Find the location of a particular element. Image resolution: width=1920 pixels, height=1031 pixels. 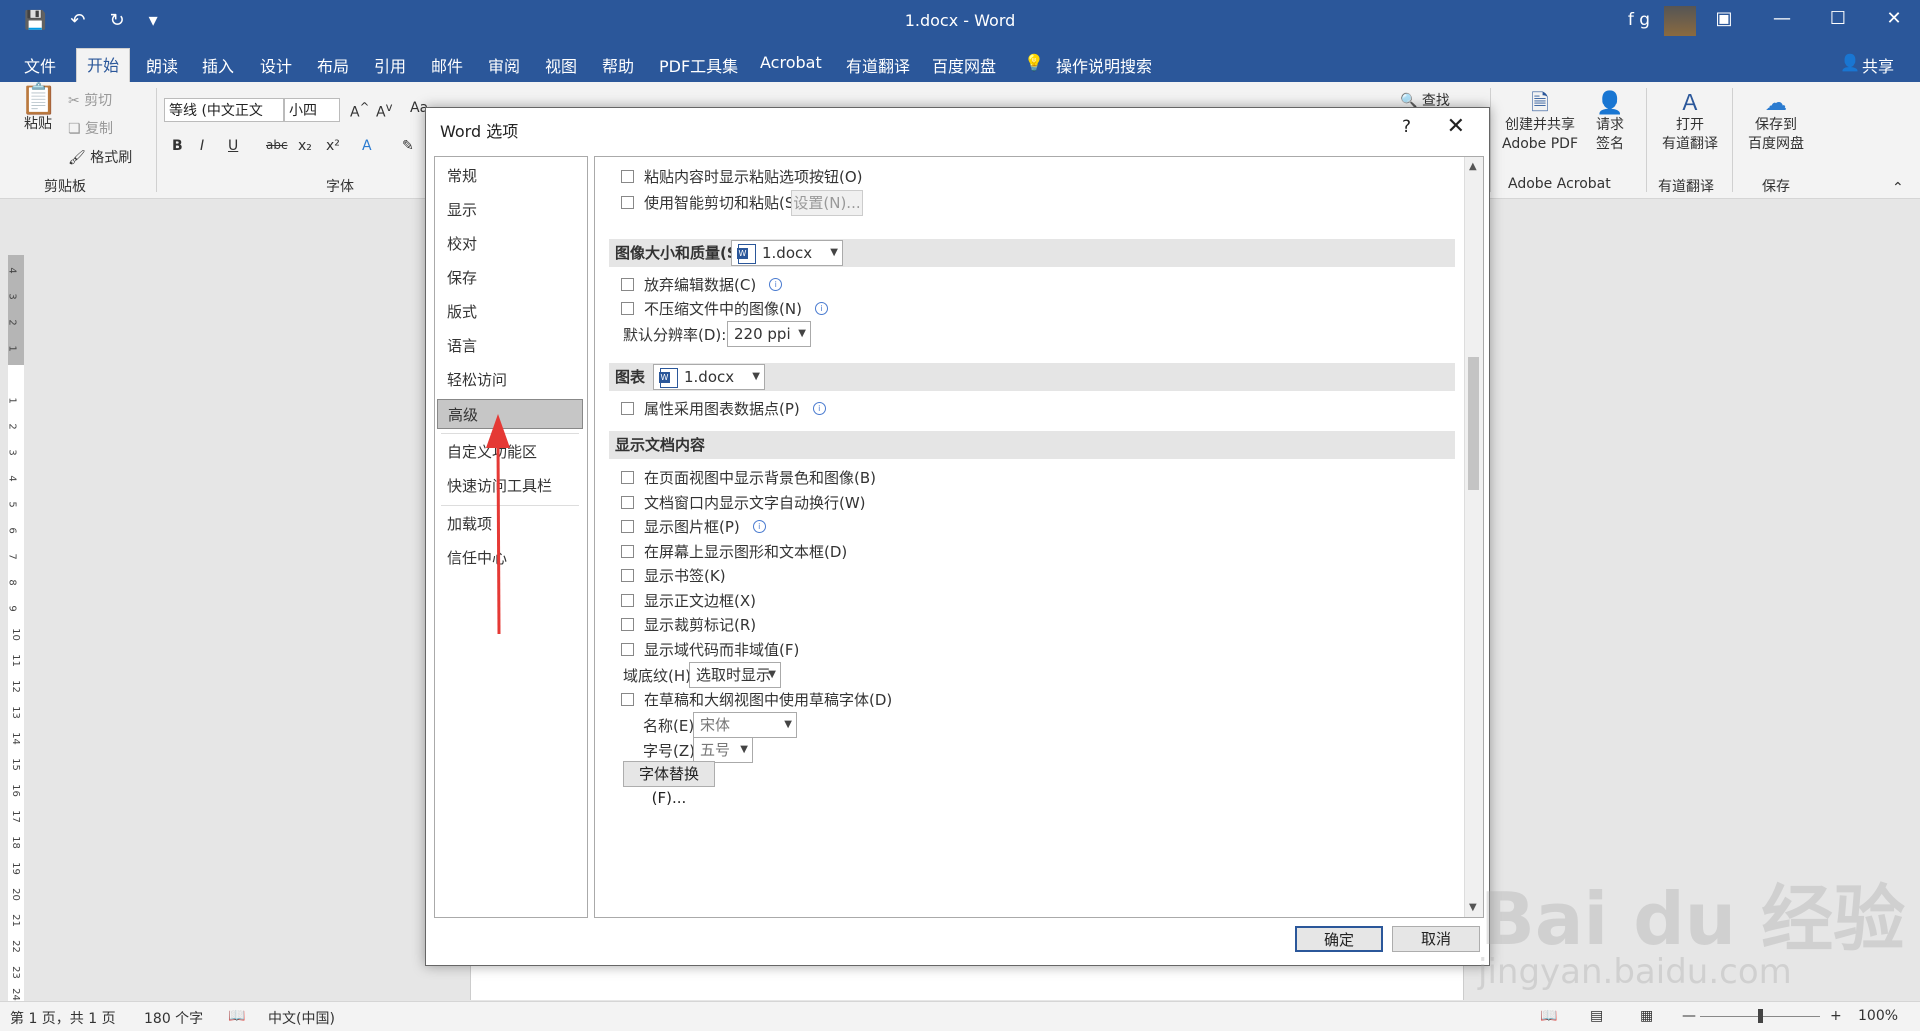

nav-language-layout: 版式 is located at coordinates (510, 312).